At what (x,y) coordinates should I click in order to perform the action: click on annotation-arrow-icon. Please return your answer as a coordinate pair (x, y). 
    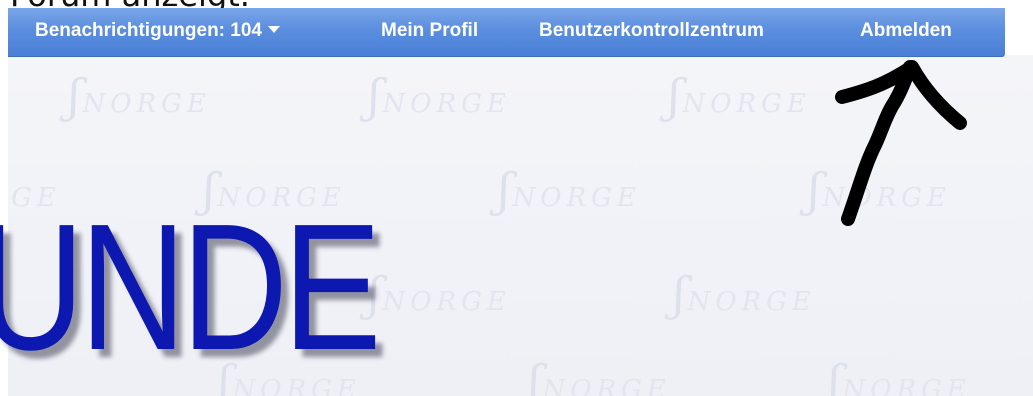
    Looking at the image, I should click on (901, 143).